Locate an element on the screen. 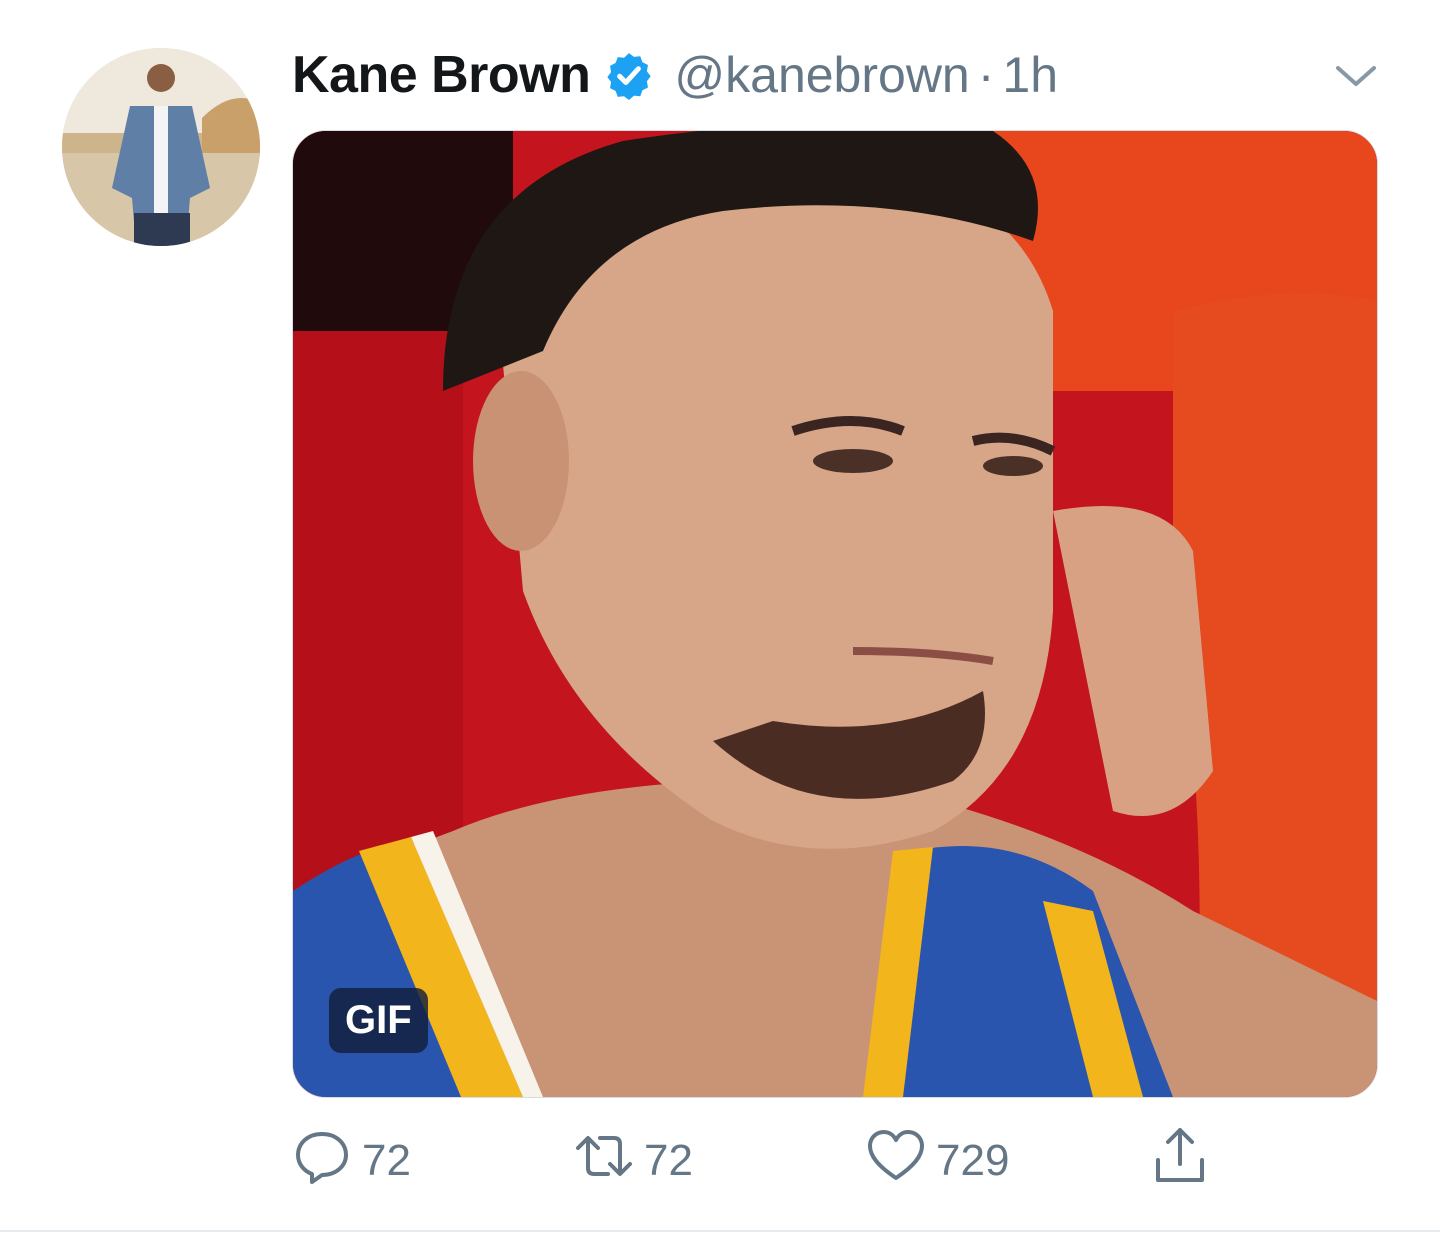 This screenshot has width=1440, height=1236. tweet-divider is located at coordinates (720, 1231).